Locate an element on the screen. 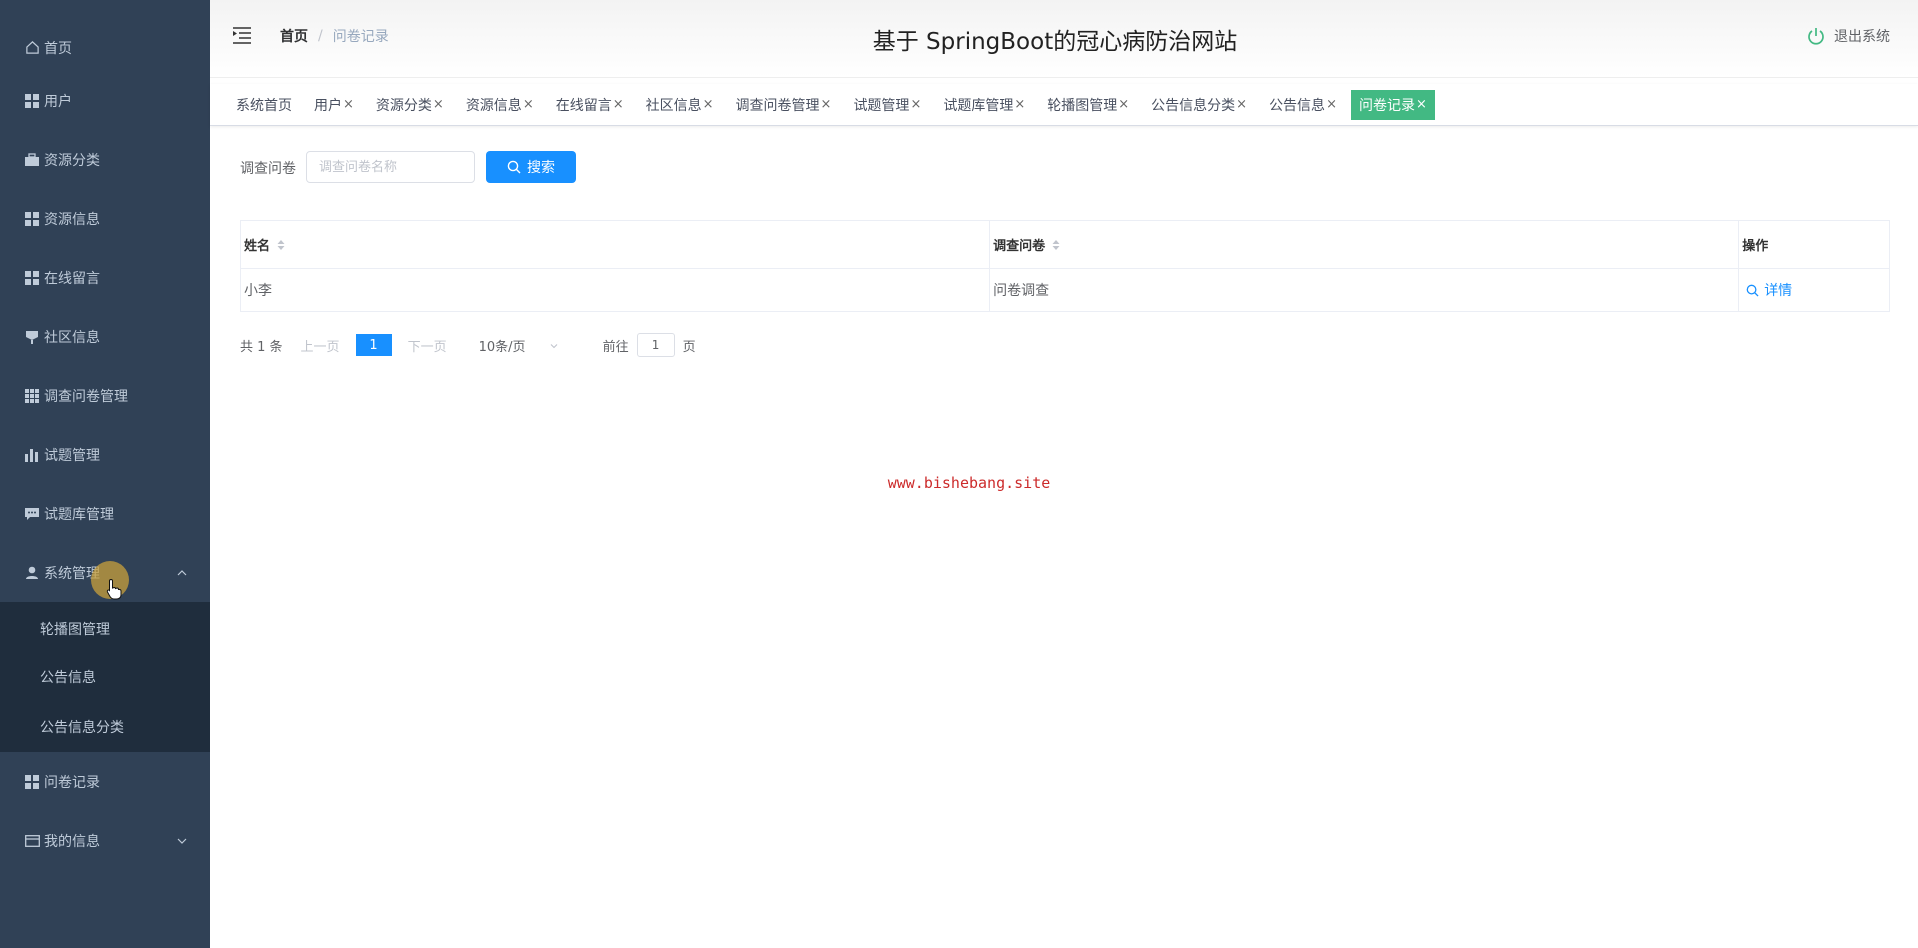 This screenshot has height=948, width=1918. tag-system-home: 系统首页 is located at coordinates (264, 105).